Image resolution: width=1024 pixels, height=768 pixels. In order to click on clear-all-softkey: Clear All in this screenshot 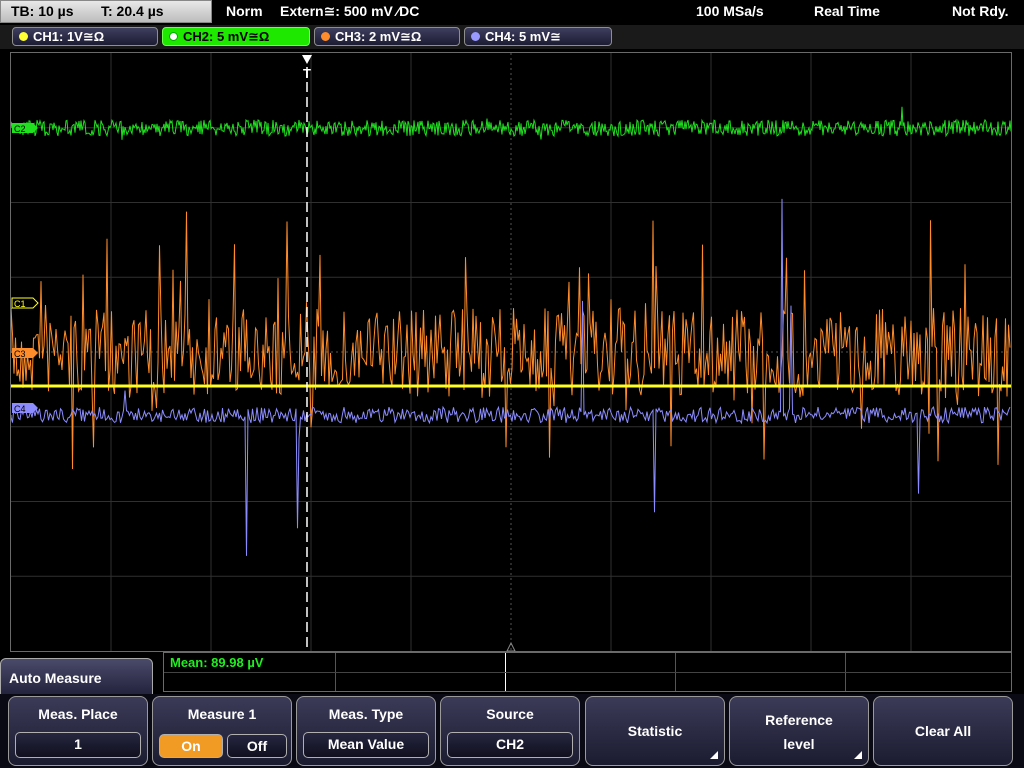, I will do `click(943, 731)`.